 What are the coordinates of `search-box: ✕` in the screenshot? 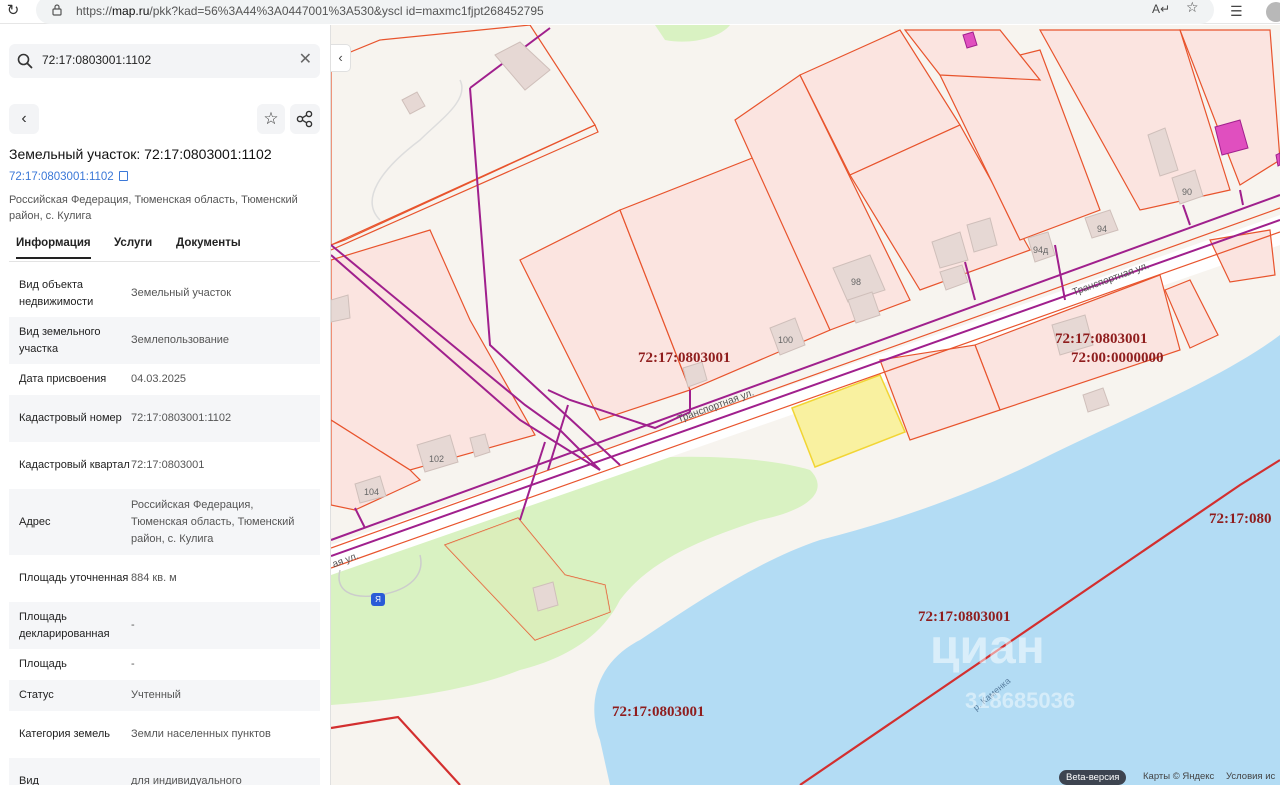 It's located at (164, 61).